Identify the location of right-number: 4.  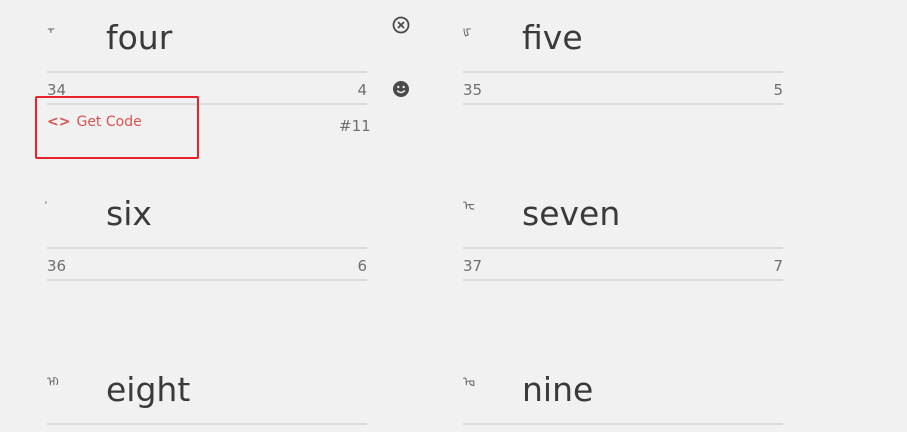
(362, 90).